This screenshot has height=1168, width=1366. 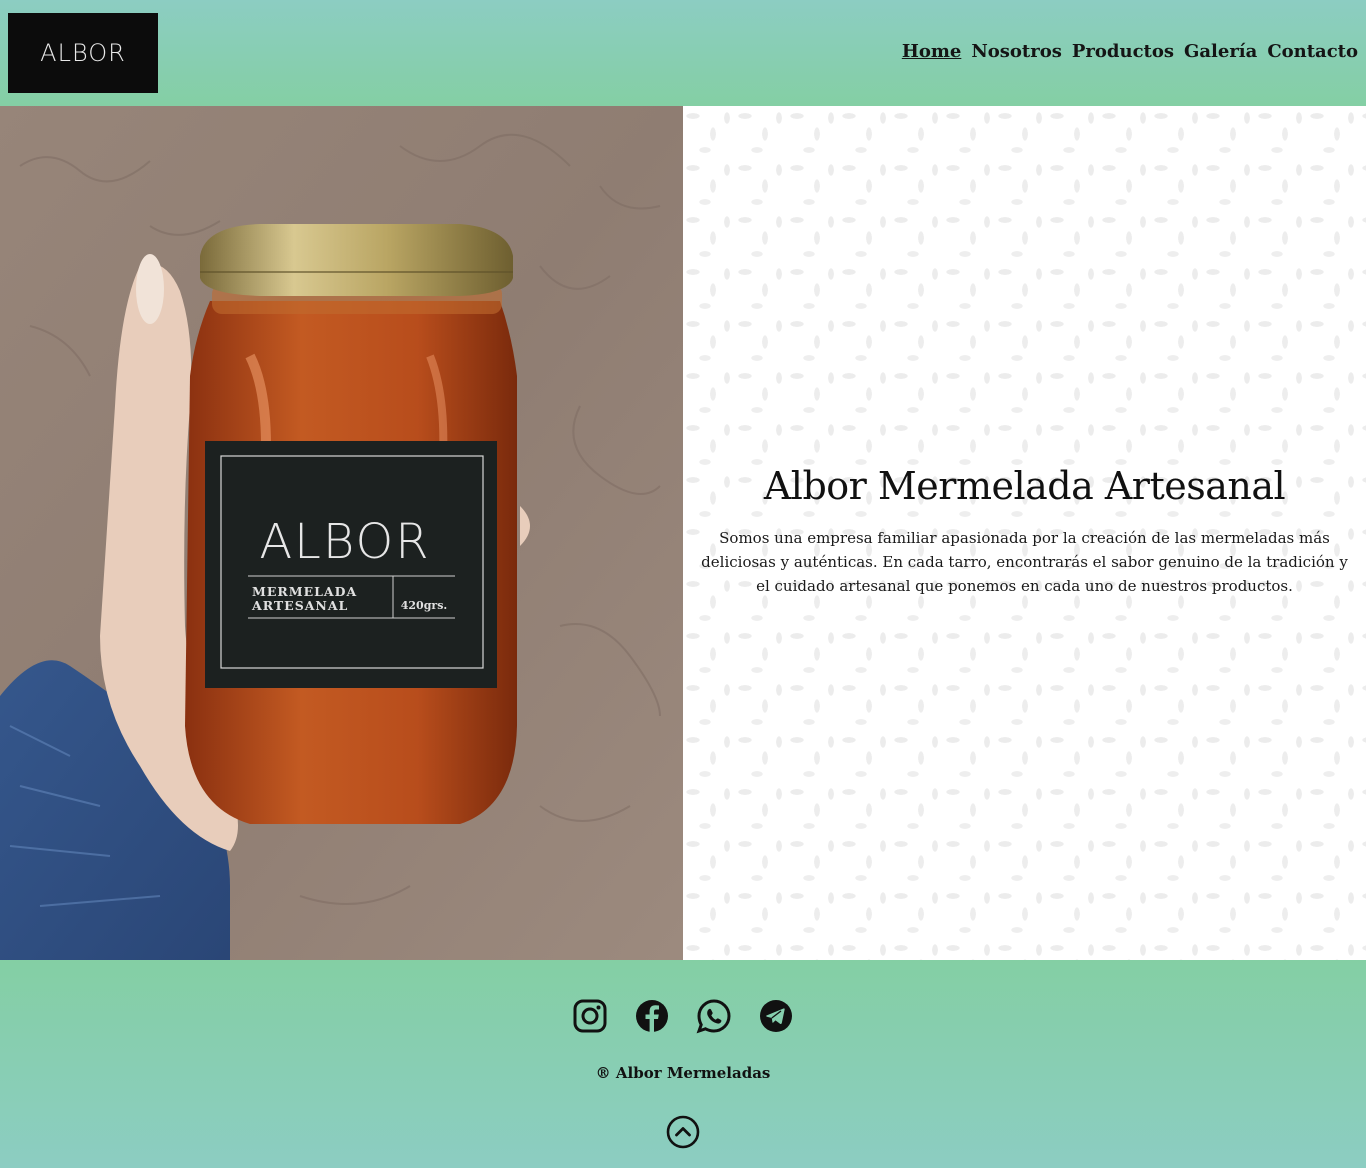 What do you see at coordinates (683, 1016) in the screenshot?
I see `social-links` at bounding box center [683, 1016].